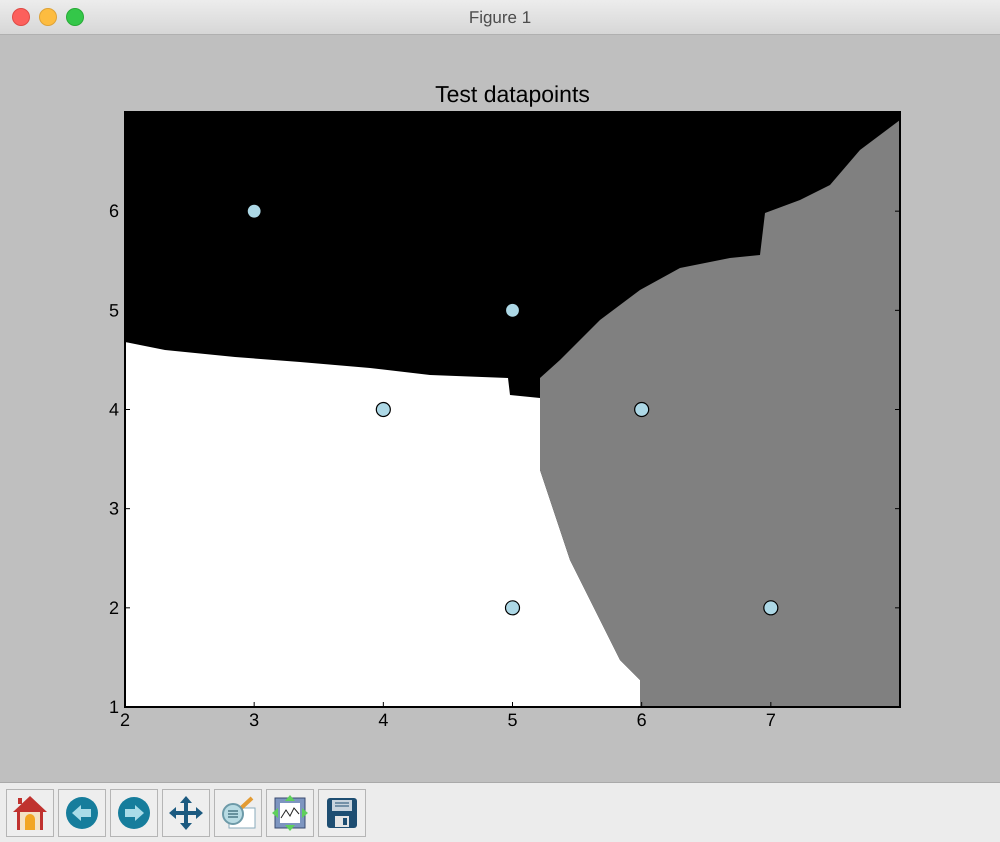 The image size is (1000, 842). I want to click on x-tick-label: 3, so click(254, 720).